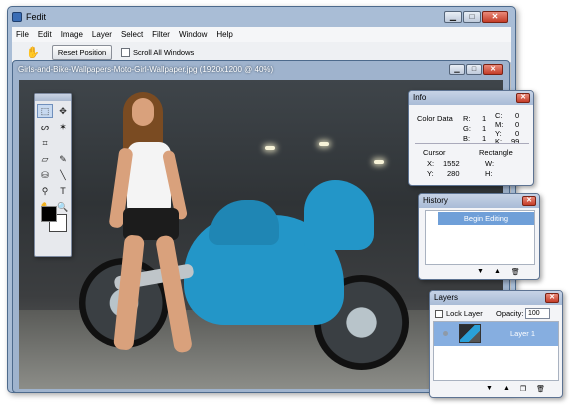 The height and width of the screenshot is (407, 575). What do you see at coordinates (499, 124) in the screenshot?
I see `m-label: M:` at bounding box center [499, 124].